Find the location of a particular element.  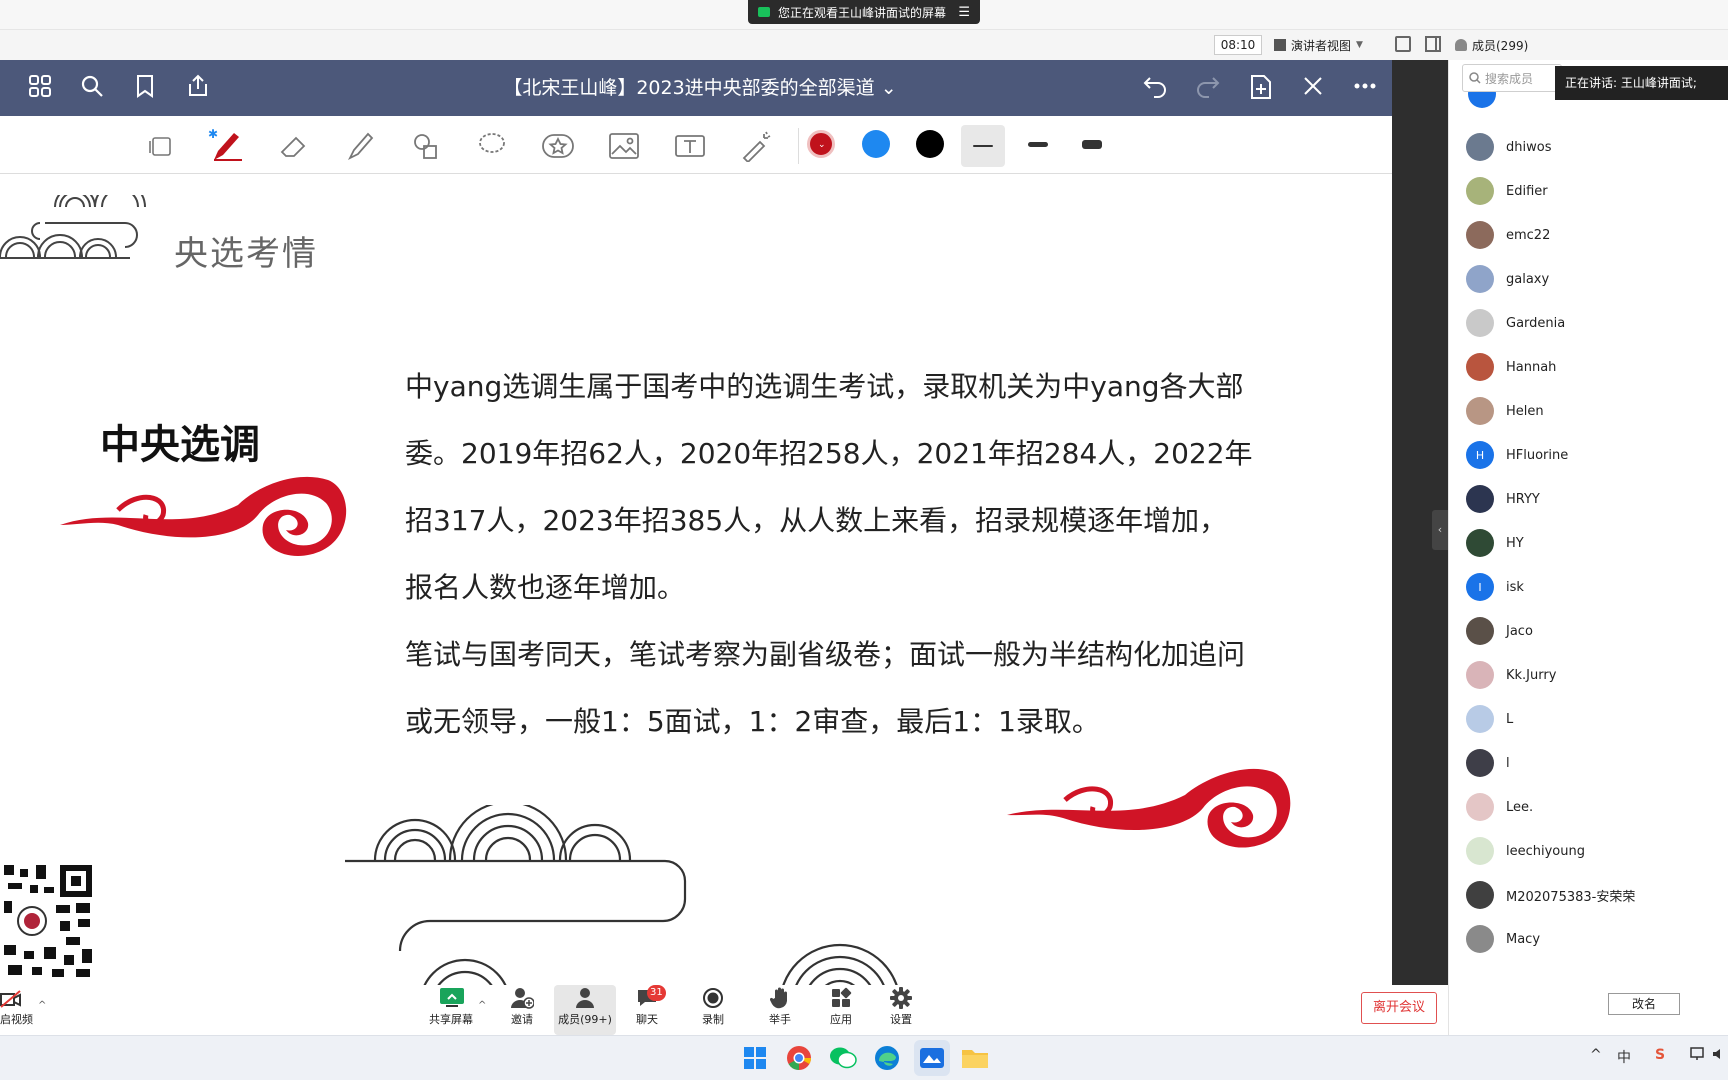

document-title: 【北宋王山峰】2023进中央部委的全部渠道 ⌄ is located at coordinates (700, 88).